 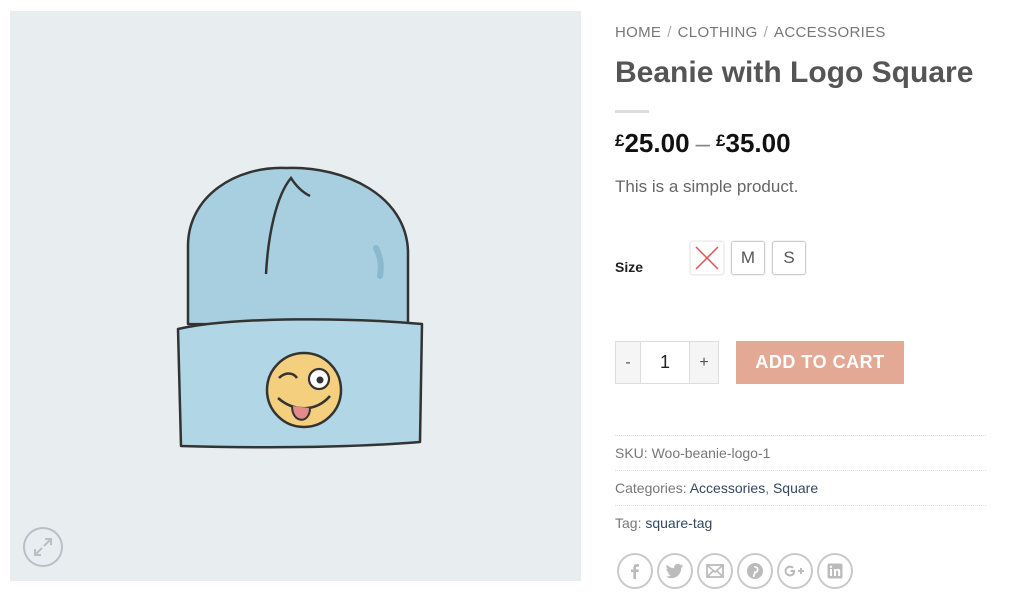 I want to click on size-option-m: M, so click(x=748, y=258).